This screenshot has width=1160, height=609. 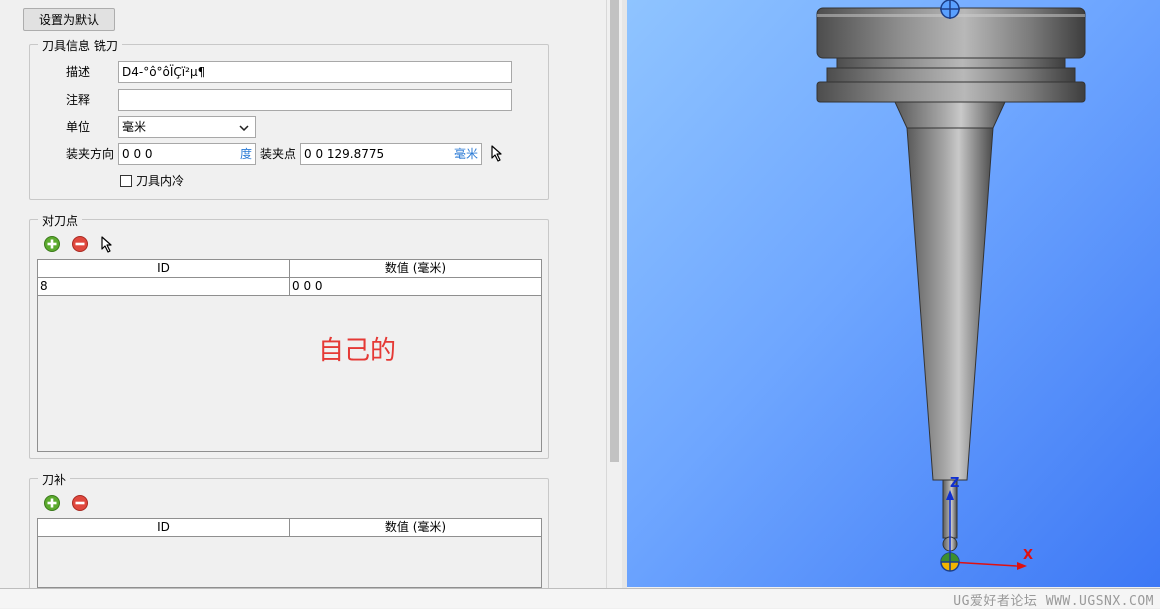 I want to click on tool-point-legend: 对刀点, so click(x=60, y=220).